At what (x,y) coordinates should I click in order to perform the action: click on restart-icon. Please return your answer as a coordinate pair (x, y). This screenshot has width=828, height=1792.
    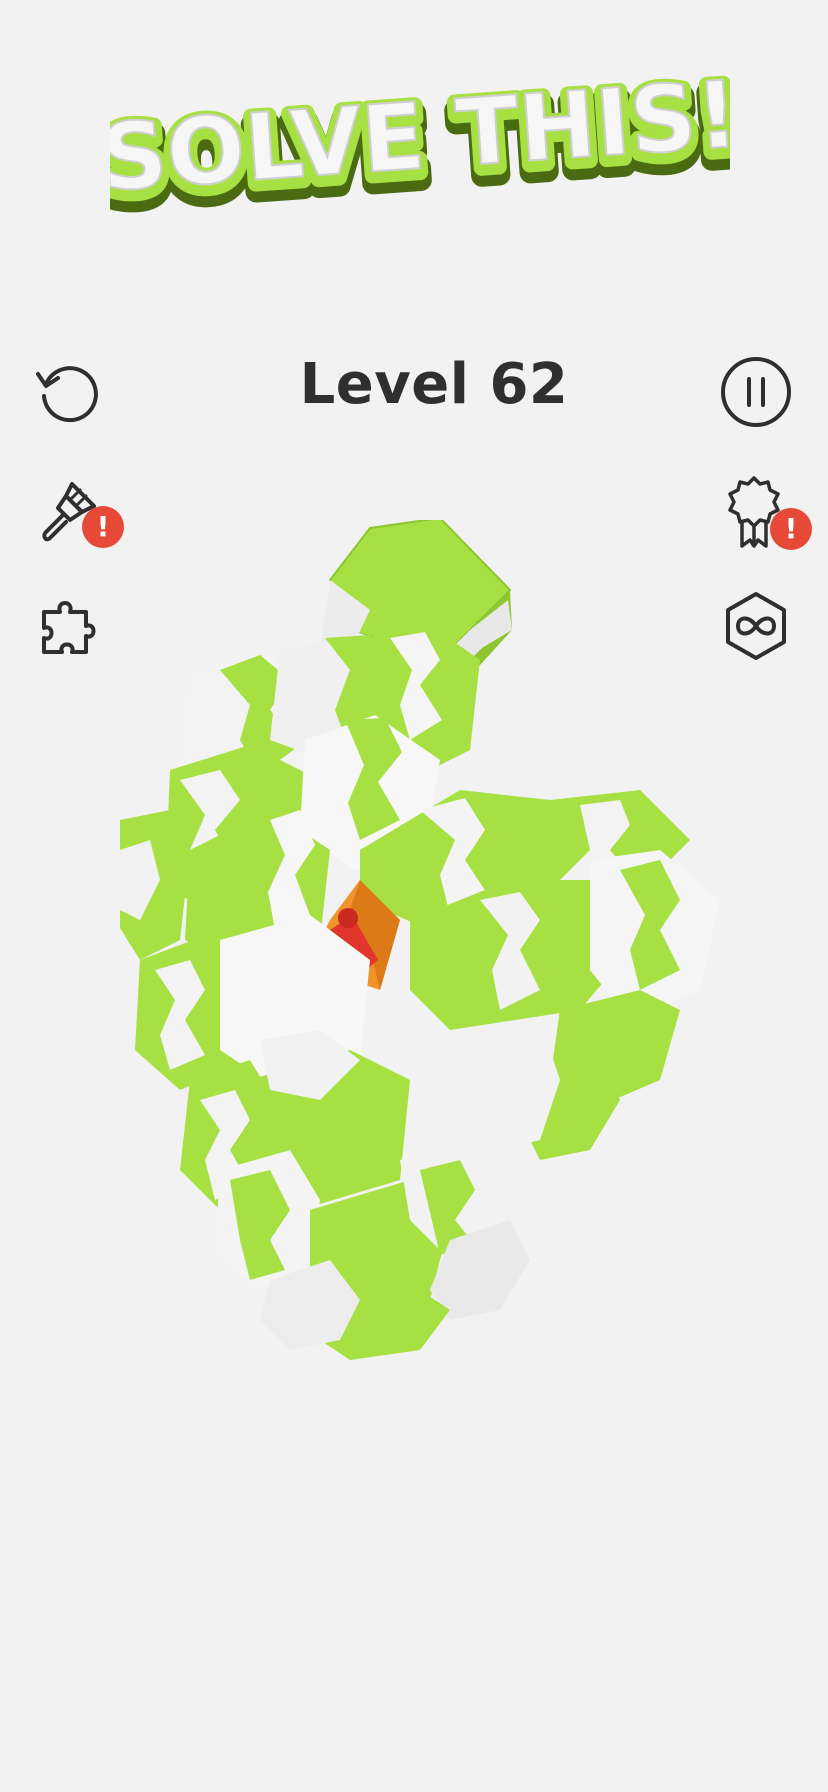
    Looking at the image, I should click on (67, 394).